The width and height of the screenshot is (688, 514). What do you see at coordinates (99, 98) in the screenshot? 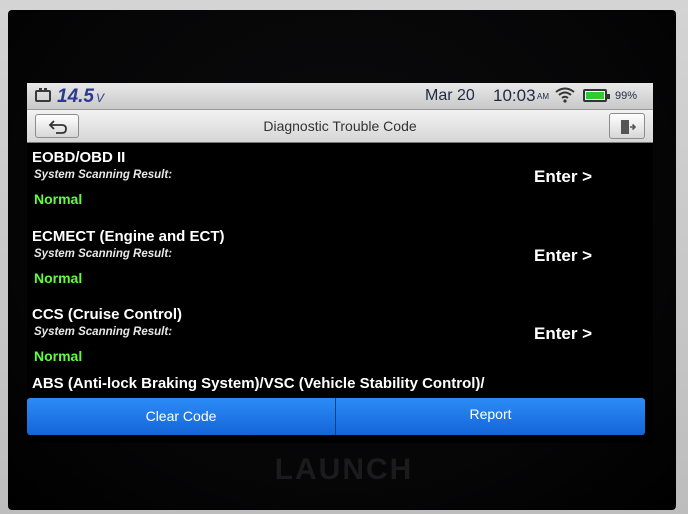
I see `voltage-unit: V` at bounding box center [99, 98].